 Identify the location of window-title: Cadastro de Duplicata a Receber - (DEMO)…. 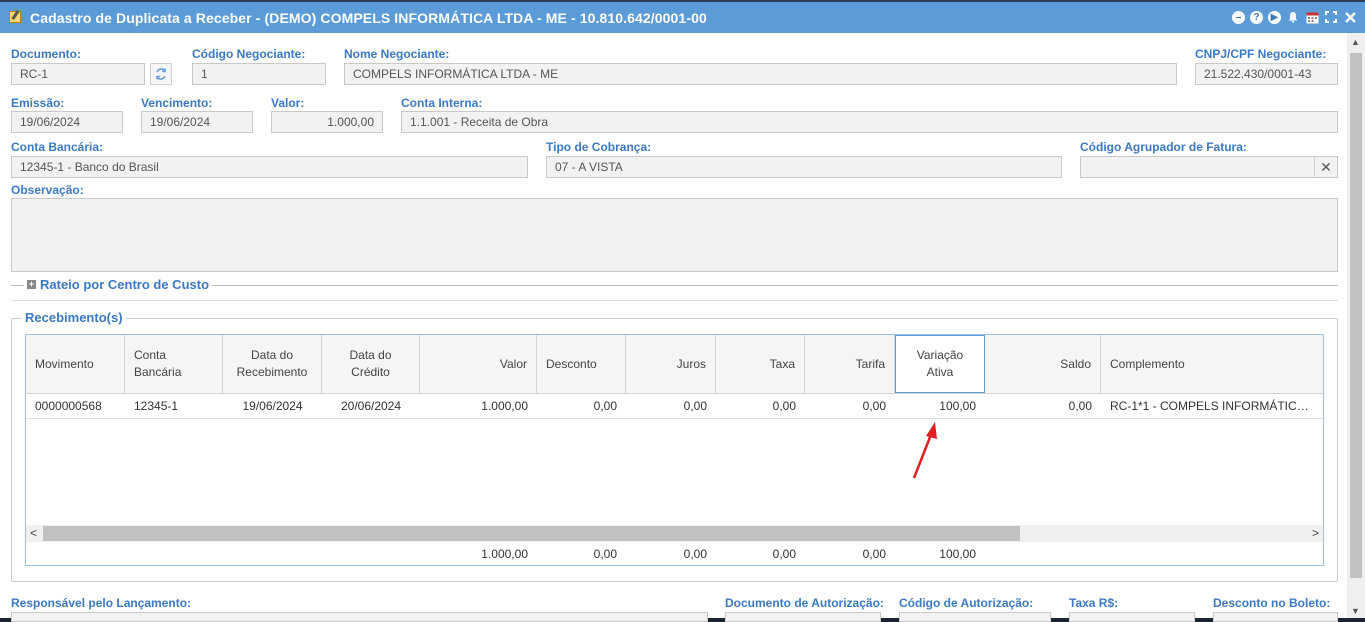
(368, 18).